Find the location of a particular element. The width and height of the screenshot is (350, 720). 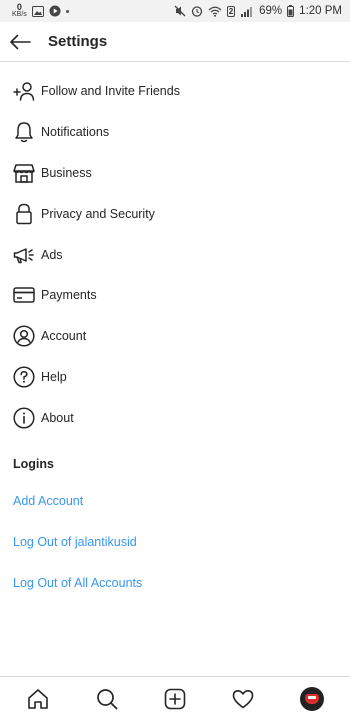

nav-new-post-button is located at coordinates (175, 699).